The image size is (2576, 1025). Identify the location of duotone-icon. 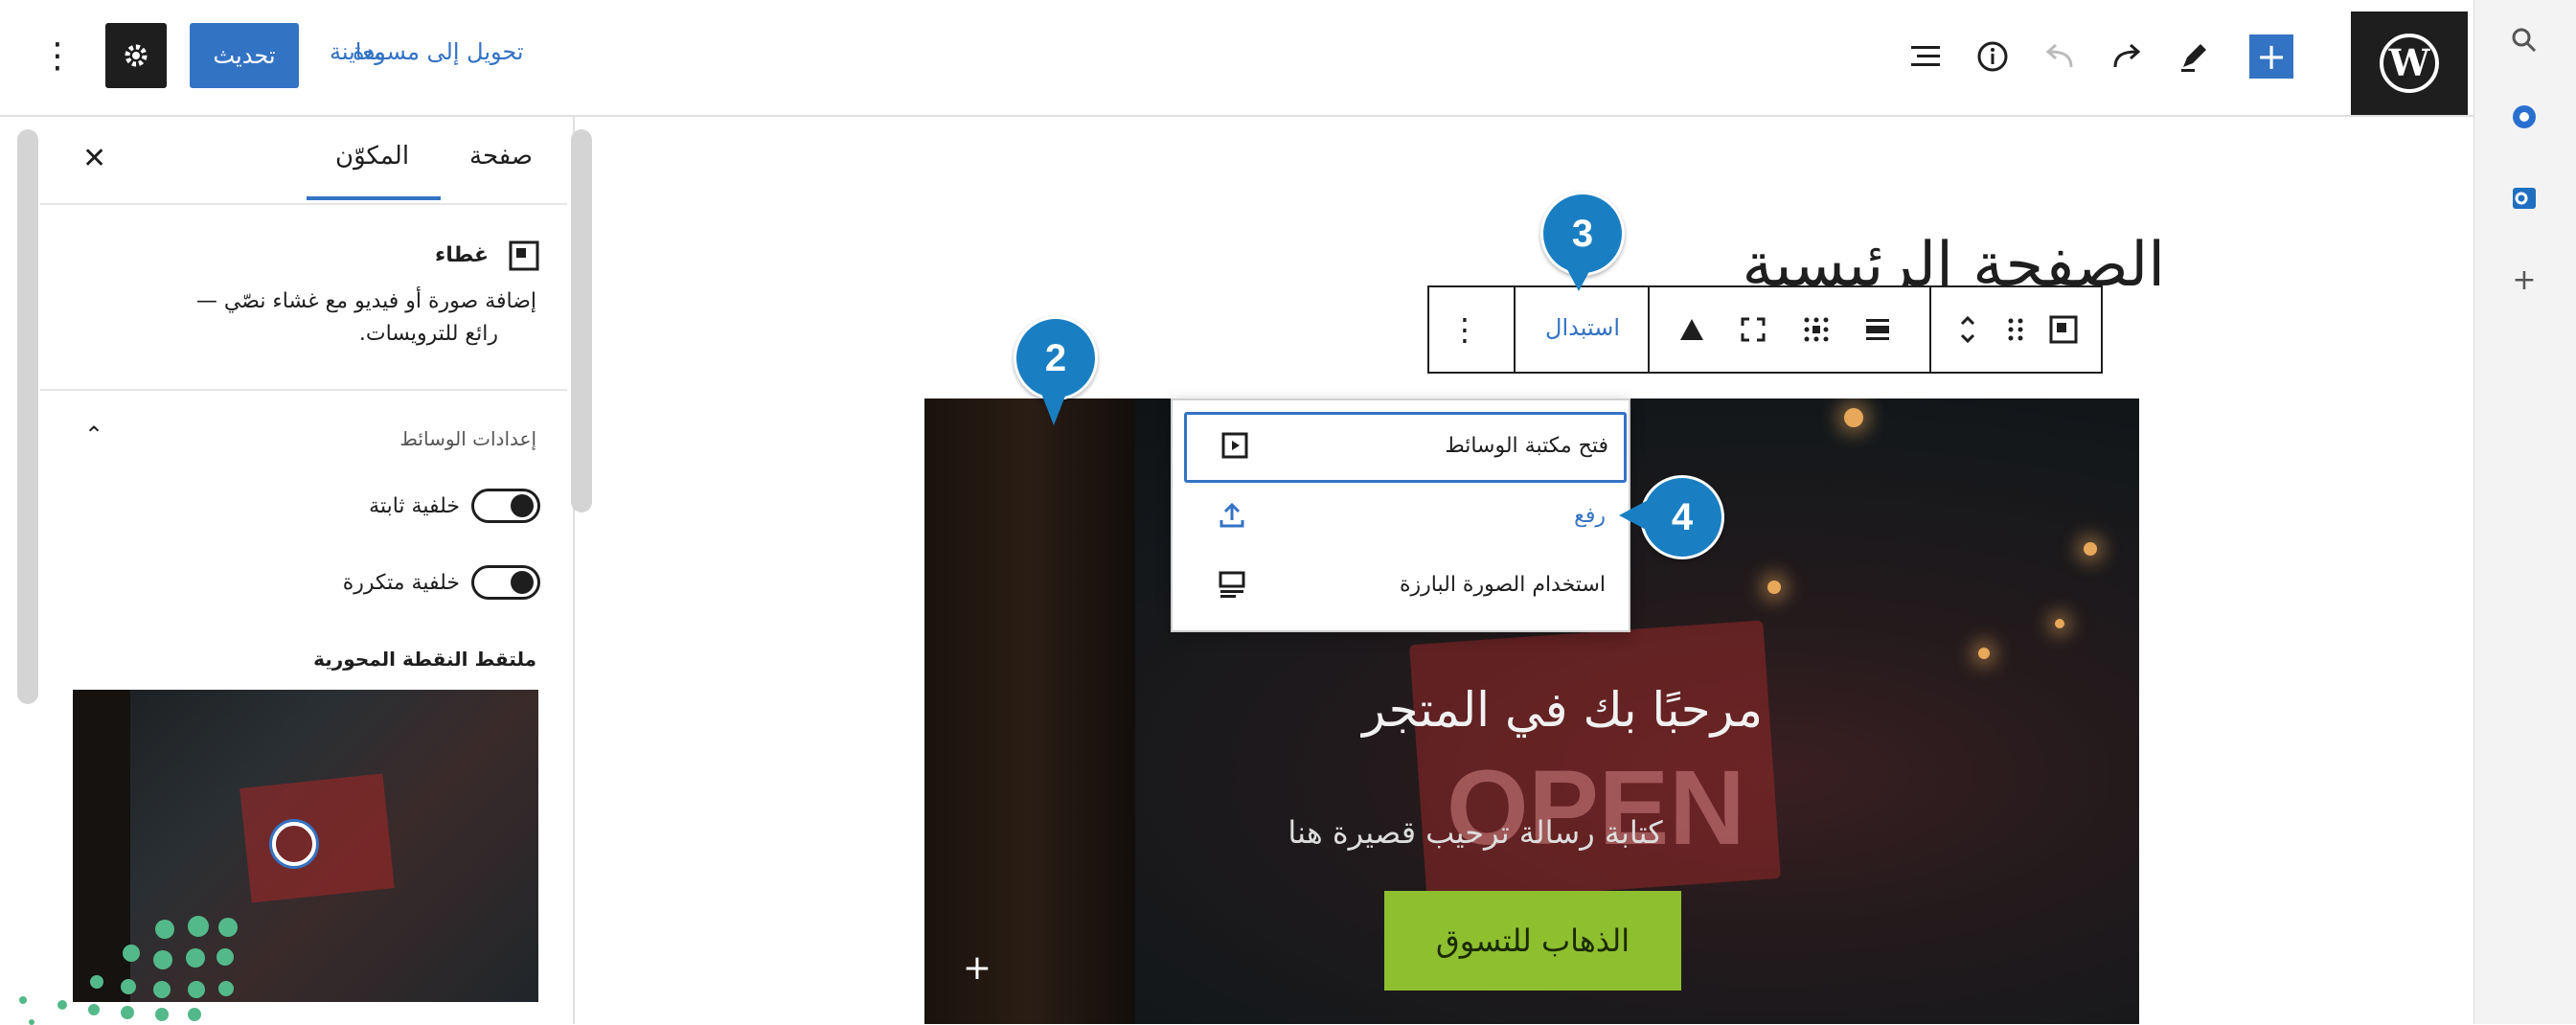
(1692, 330).